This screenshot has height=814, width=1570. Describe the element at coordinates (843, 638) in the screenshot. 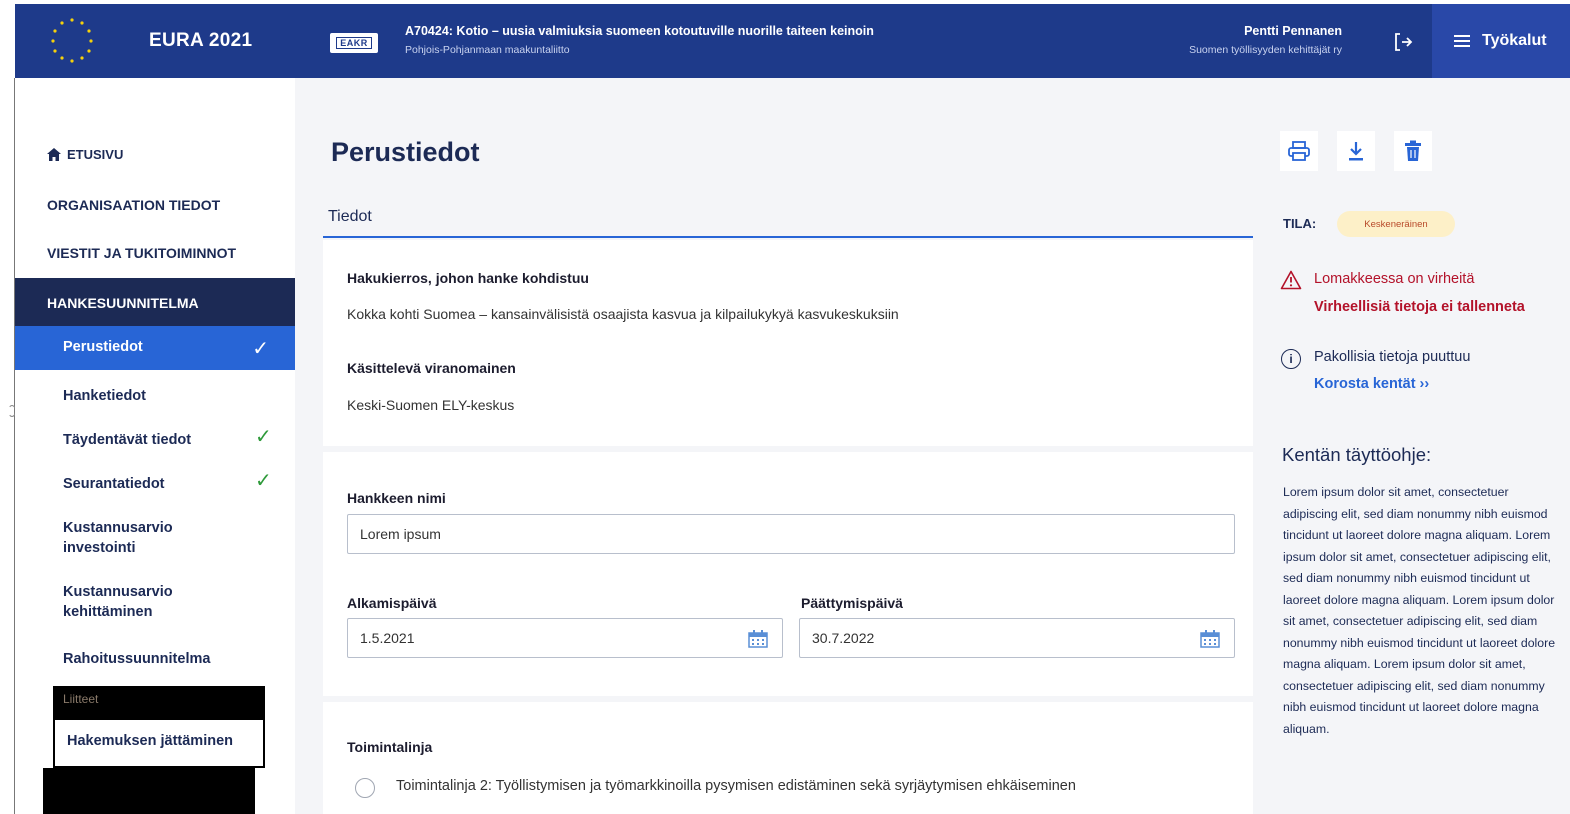

I see `end-date-value: 30.7.2022` at that location.